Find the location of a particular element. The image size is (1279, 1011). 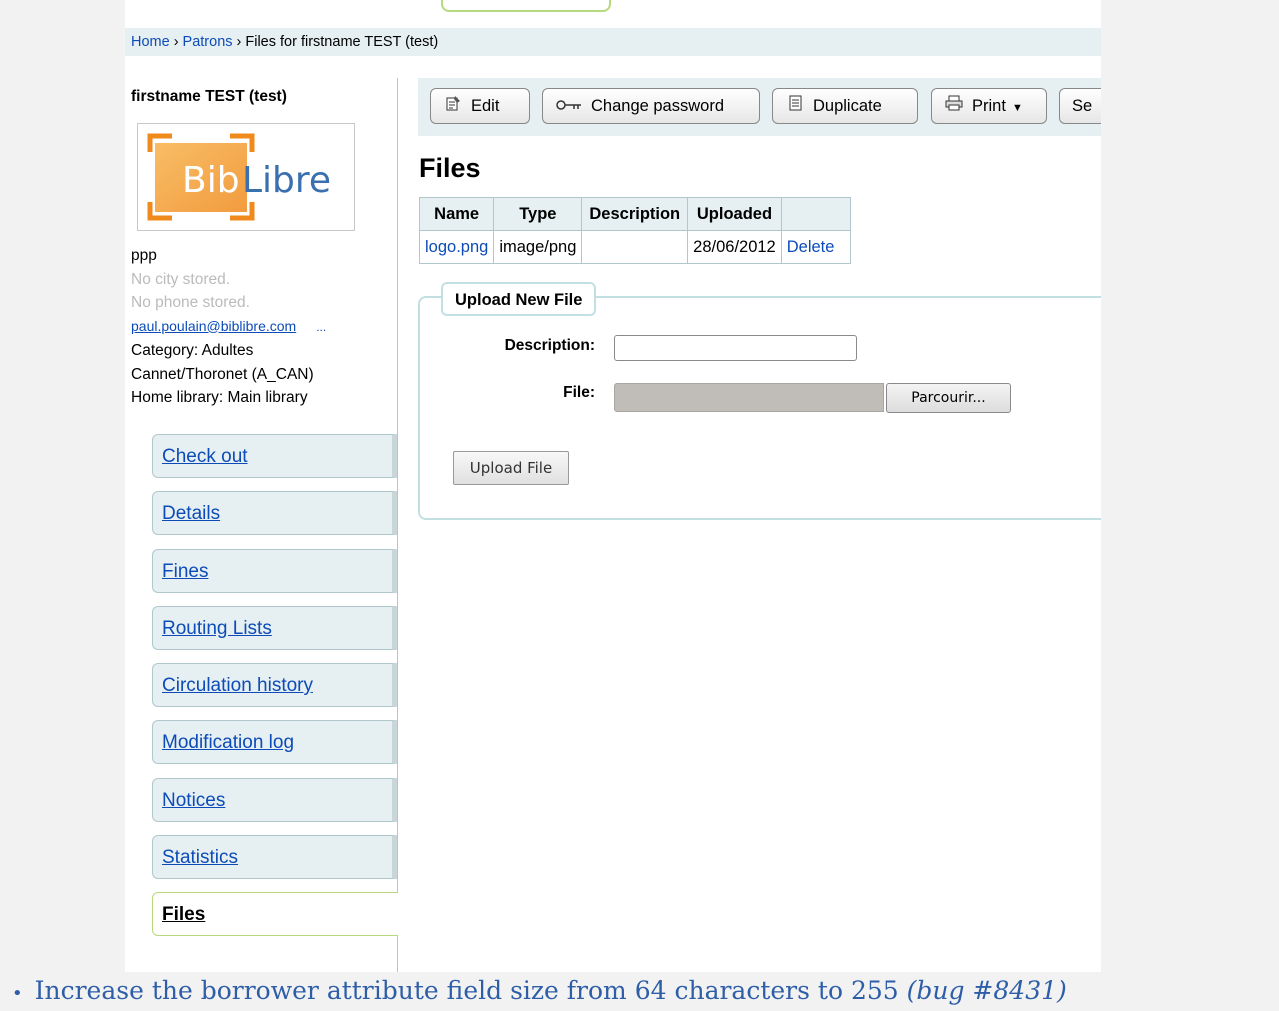

change-password-button: Change password is located at coordinates (651, 106).